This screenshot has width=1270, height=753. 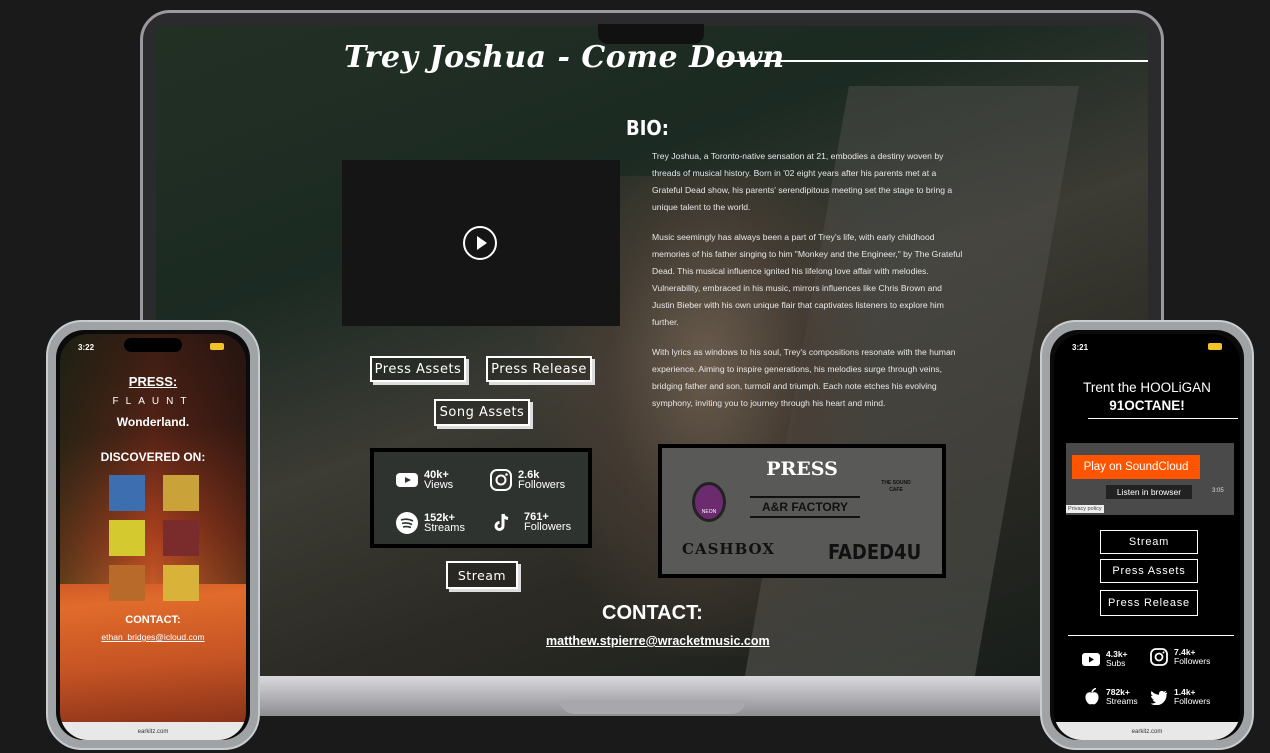 I want to click on stat-label: Subs, so click(x=1116, y=663).